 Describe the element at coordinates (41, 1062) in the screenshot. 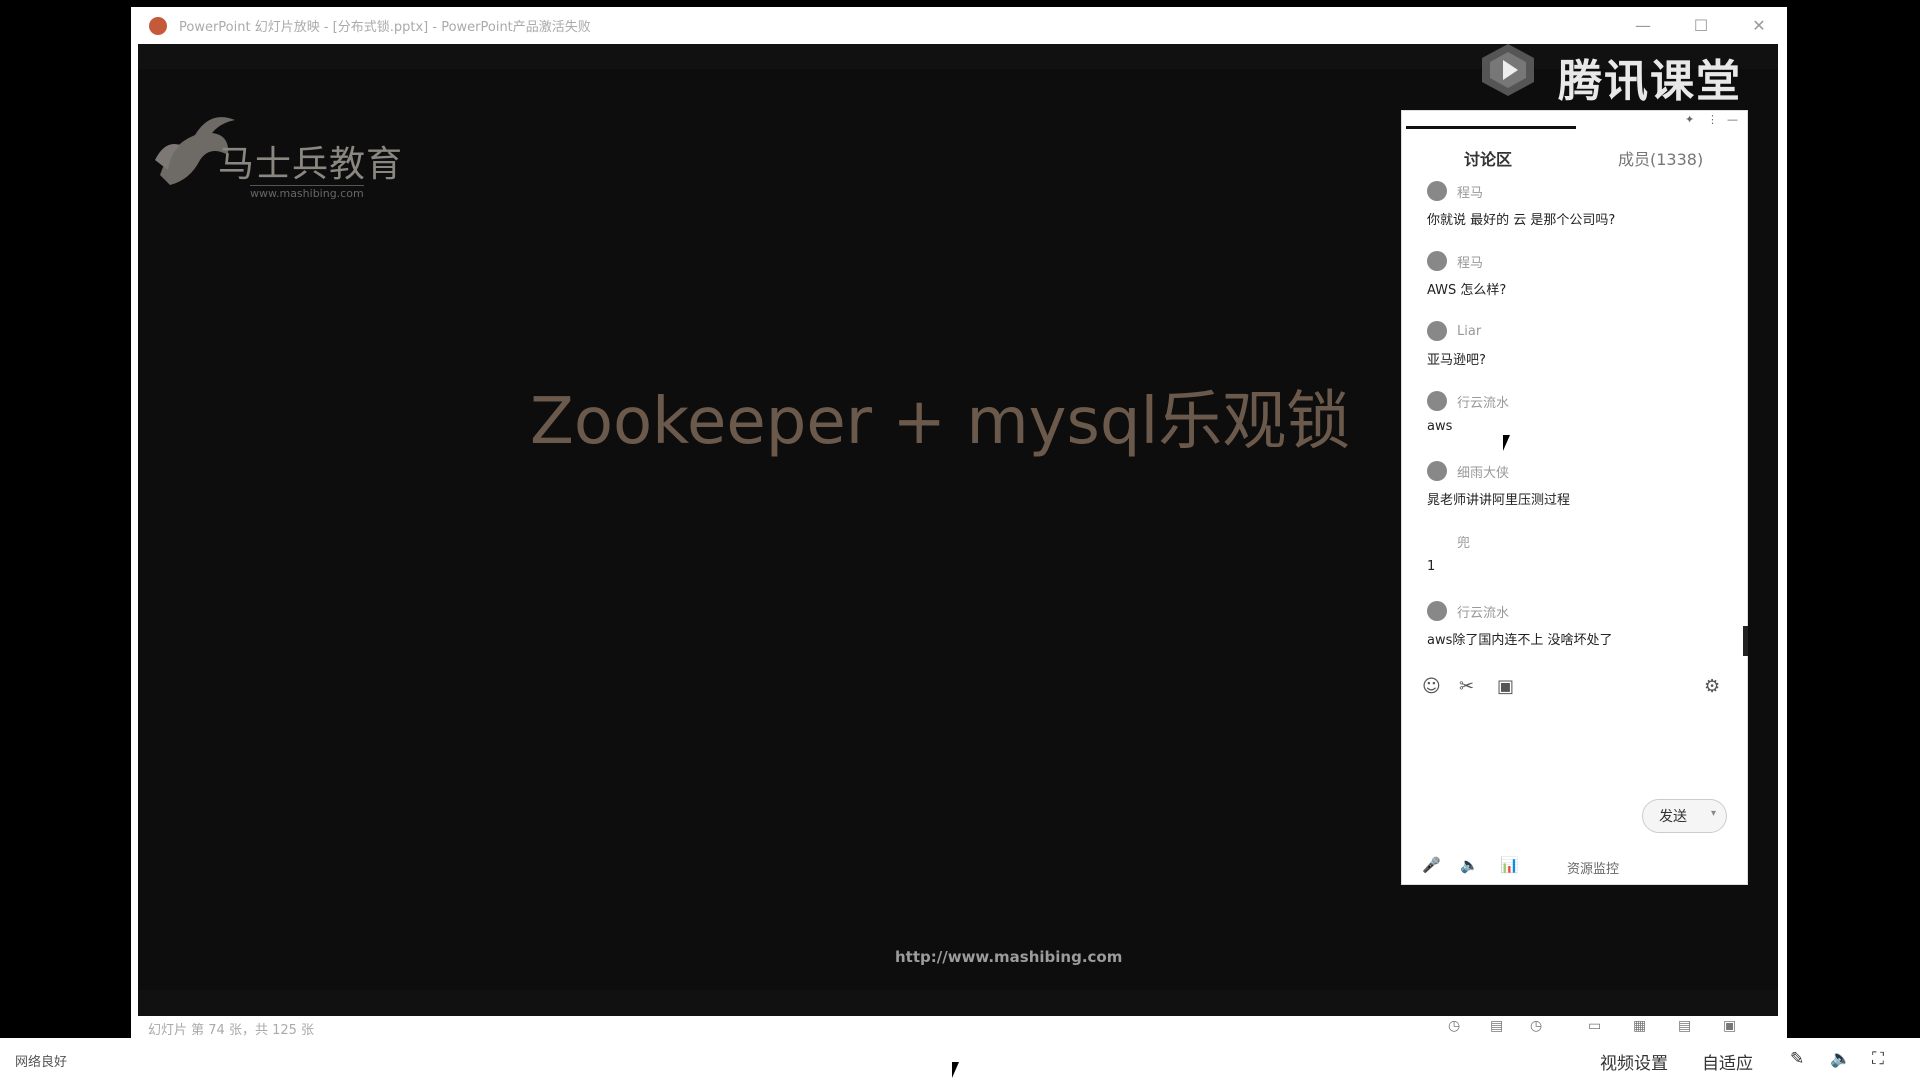

I see `network-status: 网络良好` at that location.